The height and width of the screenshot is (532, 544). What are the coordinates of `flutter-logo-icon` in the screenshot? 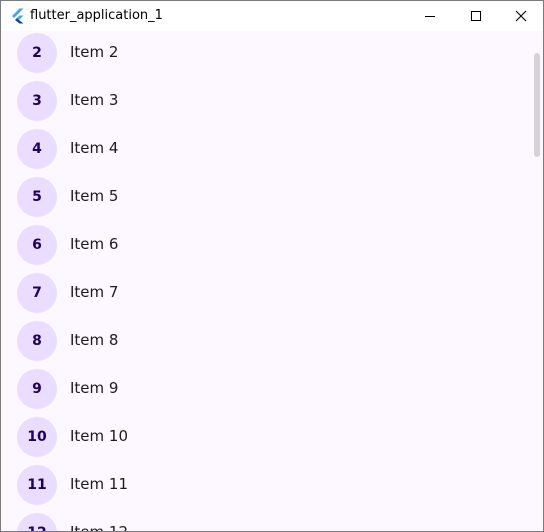 It's located at (18, 16).